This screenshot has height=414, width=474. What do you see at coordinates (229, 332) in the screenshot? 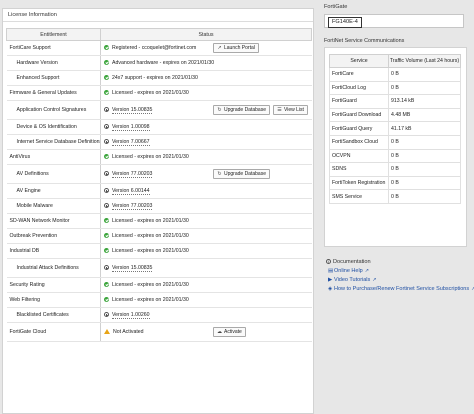
I see `activate-button: ☁ Activate` at bounding box center [229, 332].